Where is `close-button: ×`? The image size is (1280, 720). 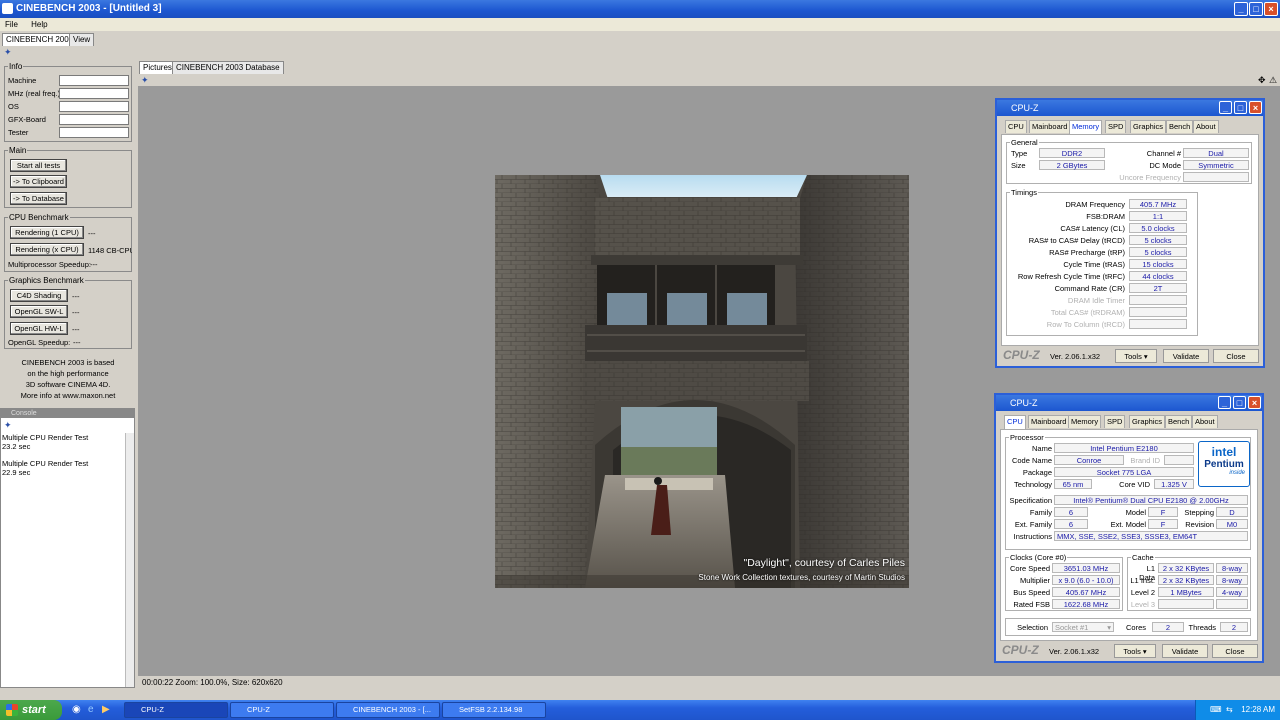
close-button: × is located at coordinates (1271, 9).